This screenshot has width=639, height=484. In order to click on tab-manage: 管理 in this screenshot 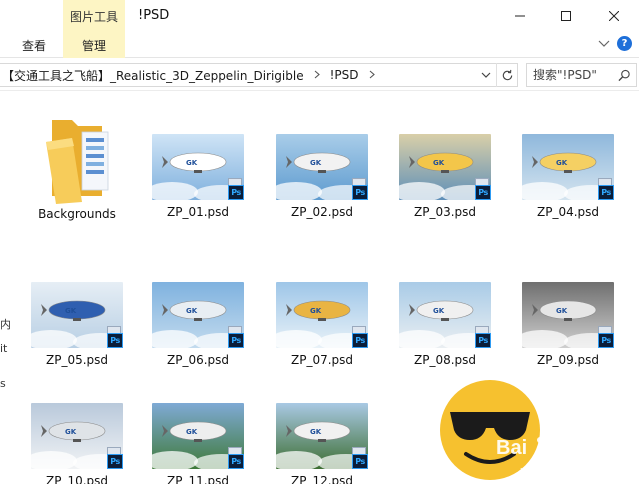, I will do `click(94, 45)`.